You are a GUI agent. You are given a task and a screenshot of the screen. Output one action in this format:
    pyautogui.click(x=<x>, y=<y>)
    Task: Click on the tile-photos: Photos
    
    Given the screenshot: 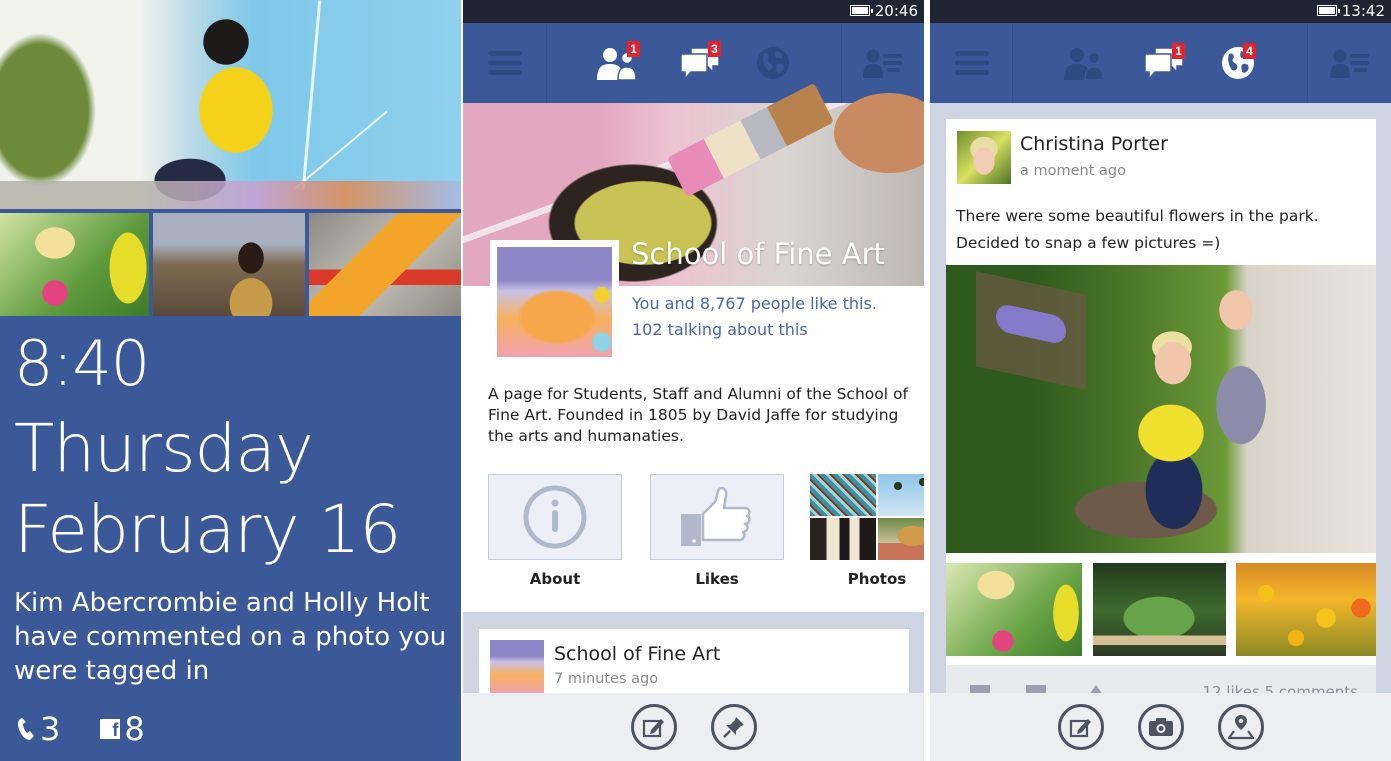 What is the action you would take?
    pyautogui.click(x=867, y=531)
    